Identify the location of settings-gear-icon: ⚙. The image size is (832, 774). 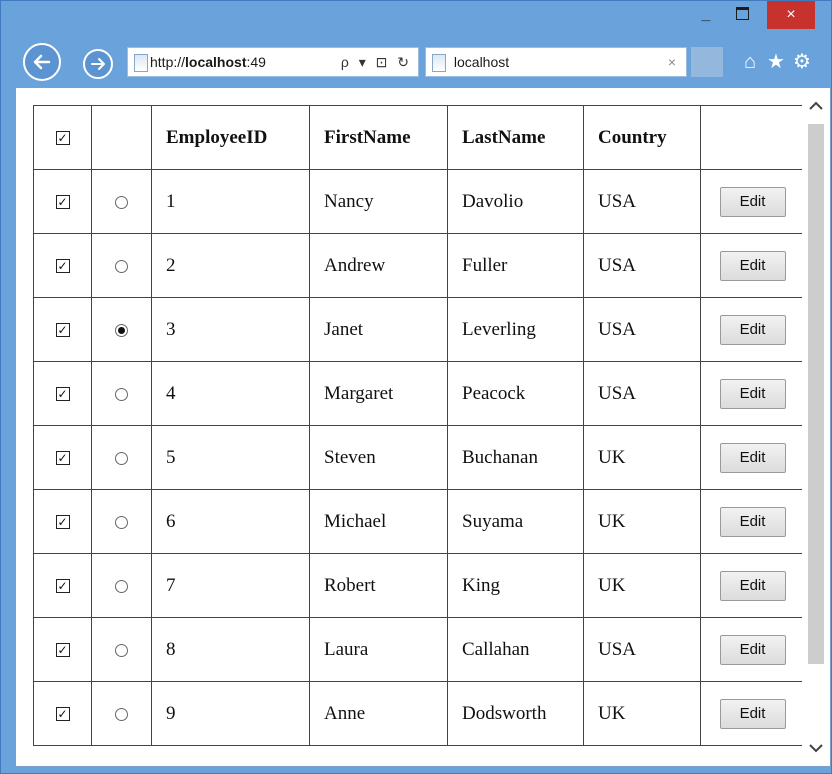
(802, 62).